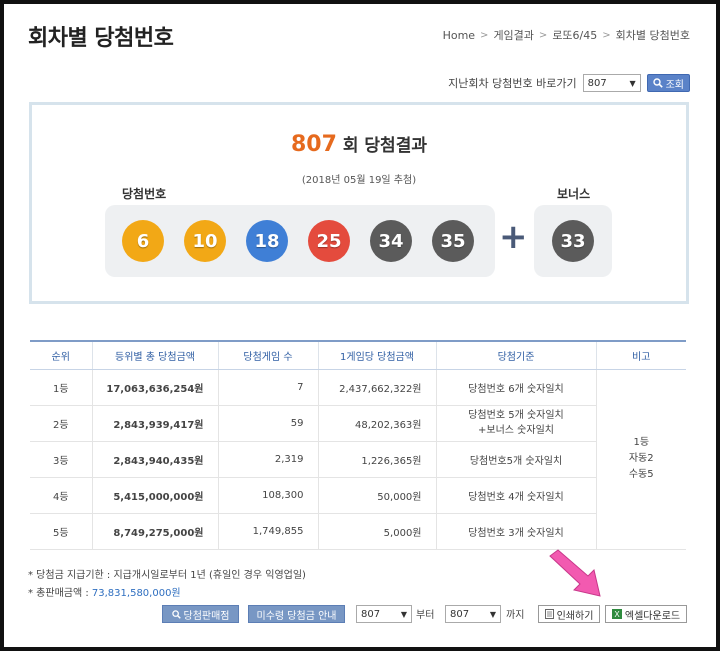  Describe the element at coordinates (425, 615) in the screenshot. I see `from-label: 부터` at that location.